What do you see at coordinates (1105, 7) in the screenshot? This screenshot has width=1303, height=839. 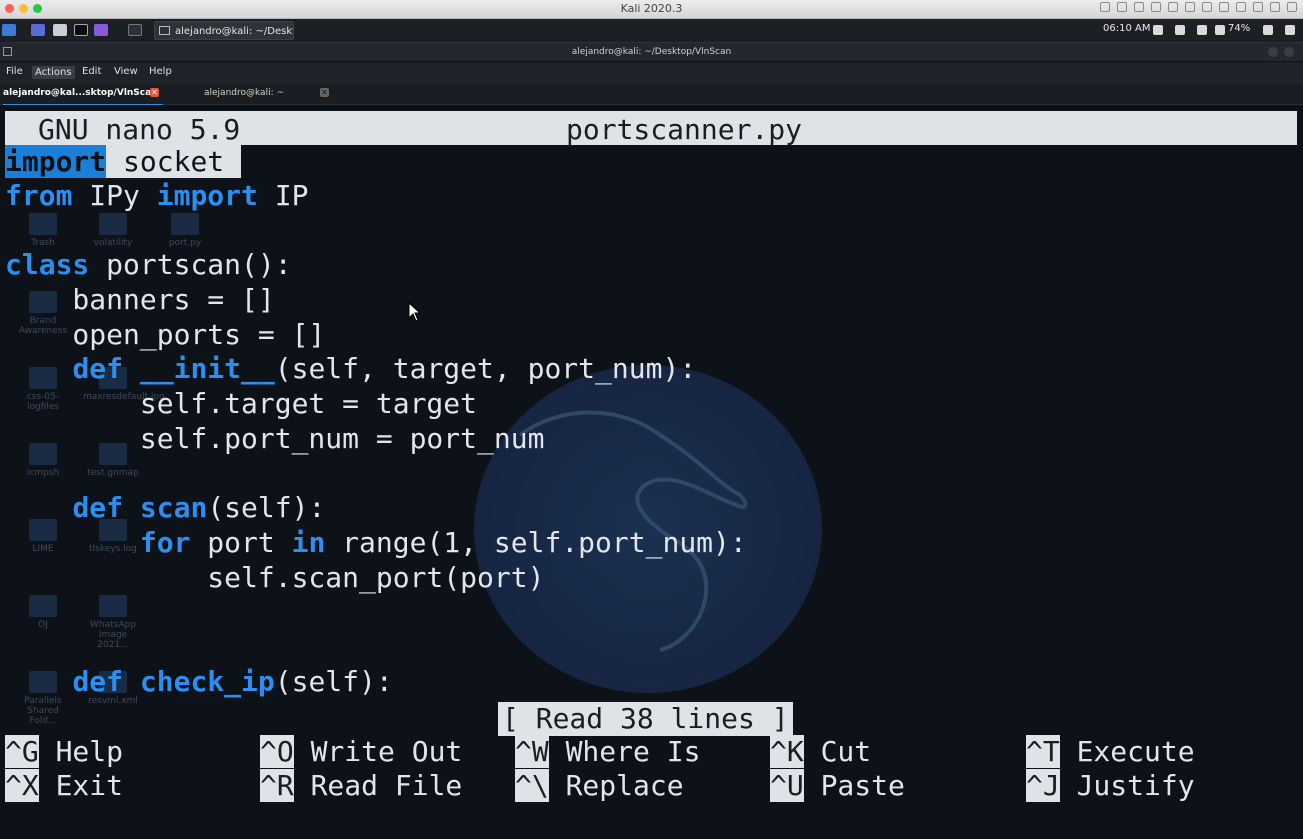 I see `keyboard-icon` at bounding box center [1105, 7].